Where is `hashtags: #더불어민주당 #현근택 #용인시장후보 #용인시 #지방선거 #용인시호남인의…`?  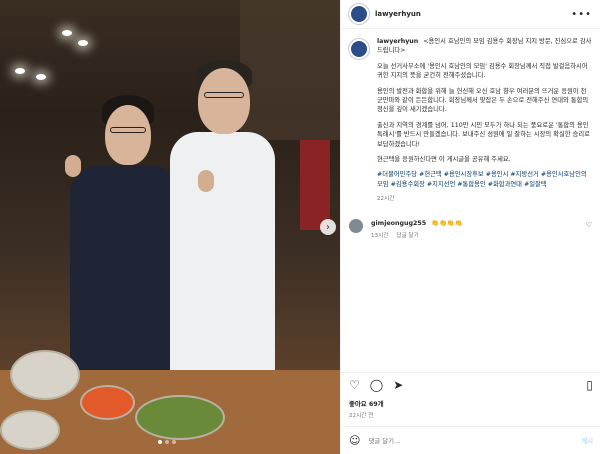 hashtags: #더불어민주당 #현근택 #용인시장후보 #용인시 #지방선거 #용인시호남인의… is located at coordinates (484, 179).